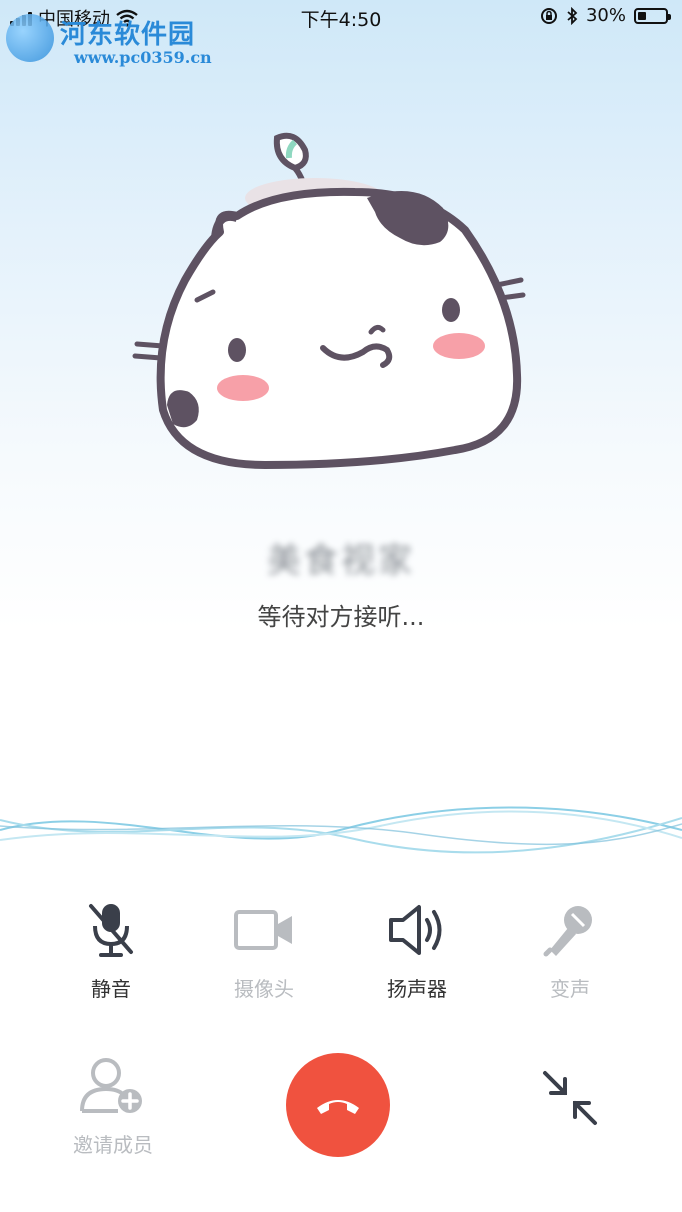  What do you see at coordinates (341, 830) in the screenshot?
I see `sound-wave-decoration` at bounding box center [341, 830].